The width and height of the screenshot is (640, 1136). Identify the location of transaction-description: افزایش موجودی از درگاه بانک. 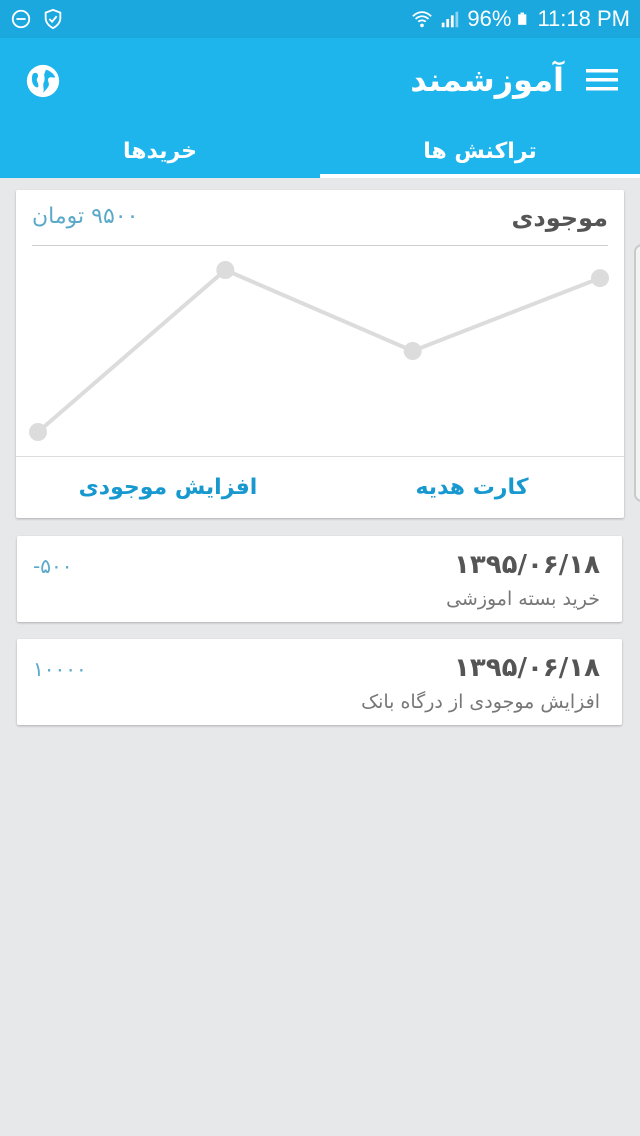
(480, 702).